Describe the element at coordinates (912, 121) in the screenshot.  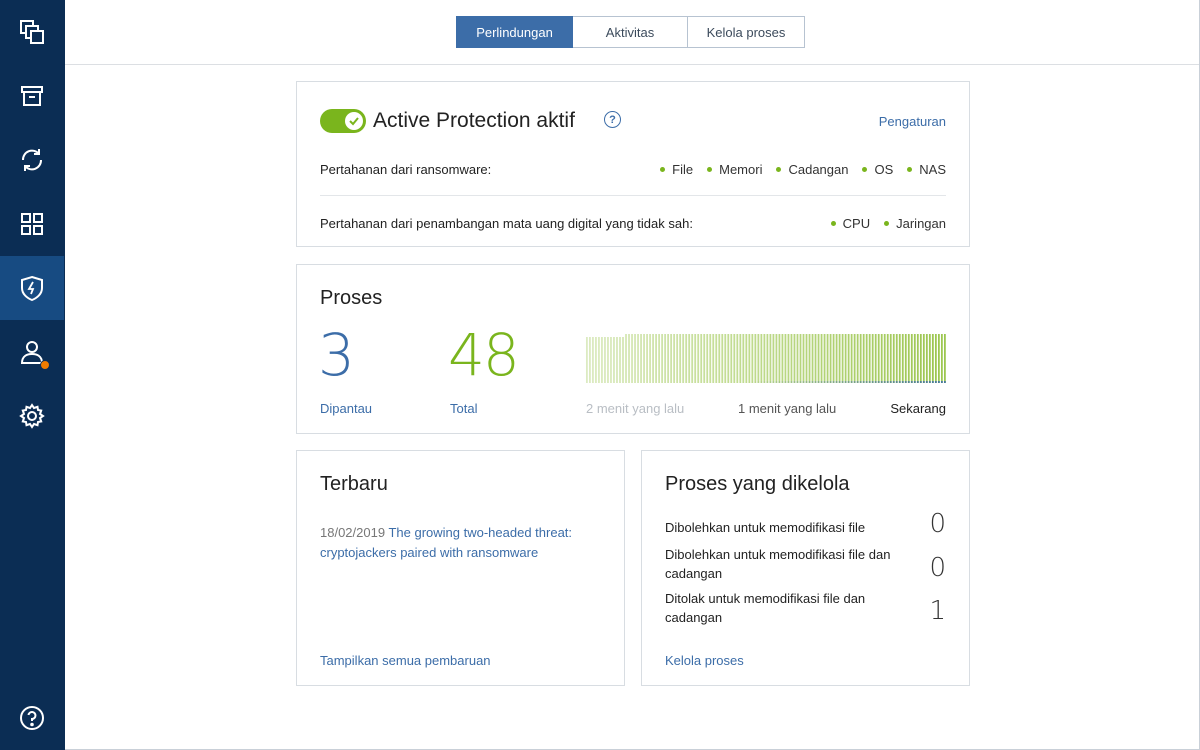
I see `settings-link: Pengaturan` at that location.